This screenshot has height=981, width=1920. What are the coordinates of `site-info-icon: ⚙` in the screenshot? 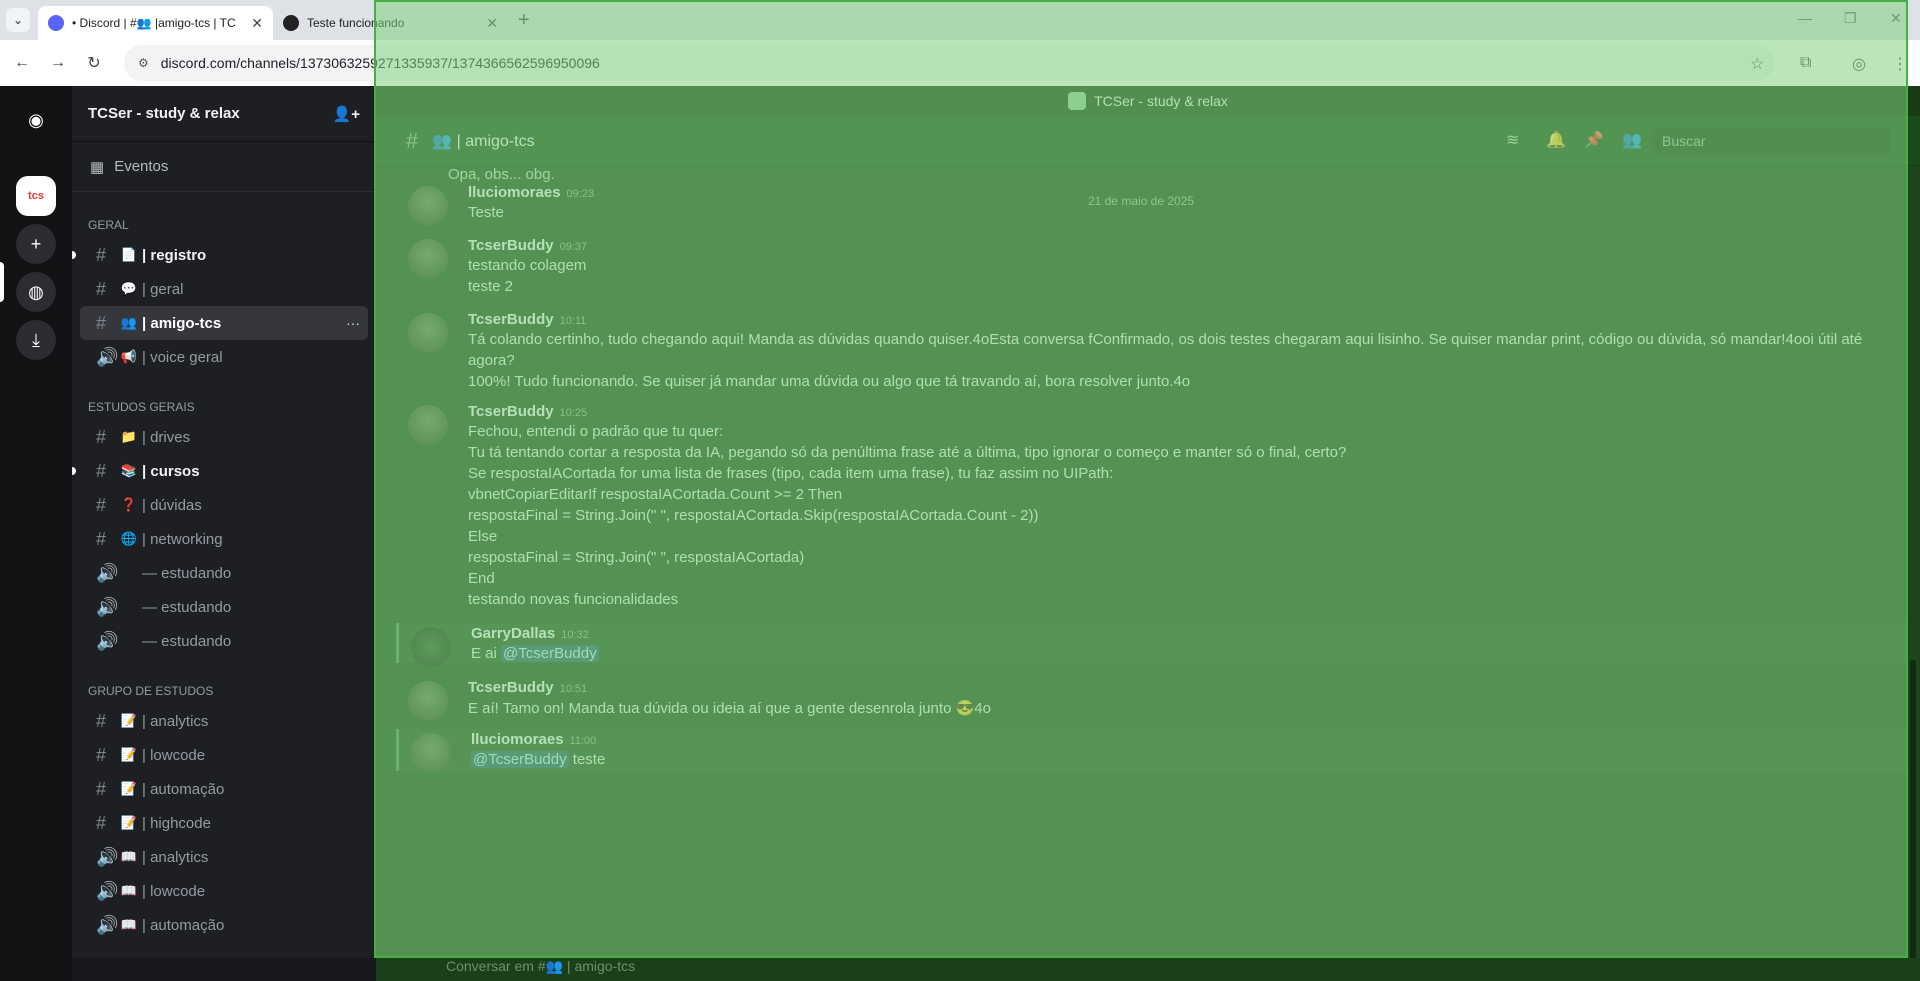 It's located at (143, 63).